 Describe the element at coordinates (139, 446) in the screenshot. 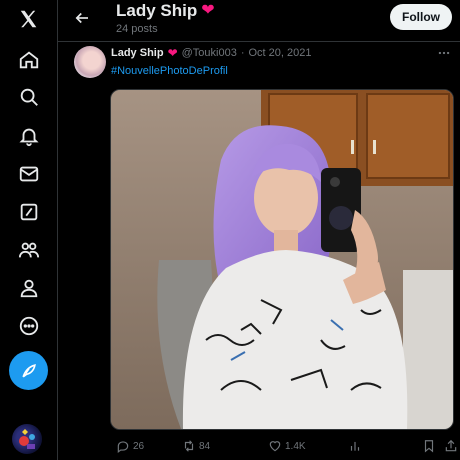

I see `reply-count: 26` at that location.